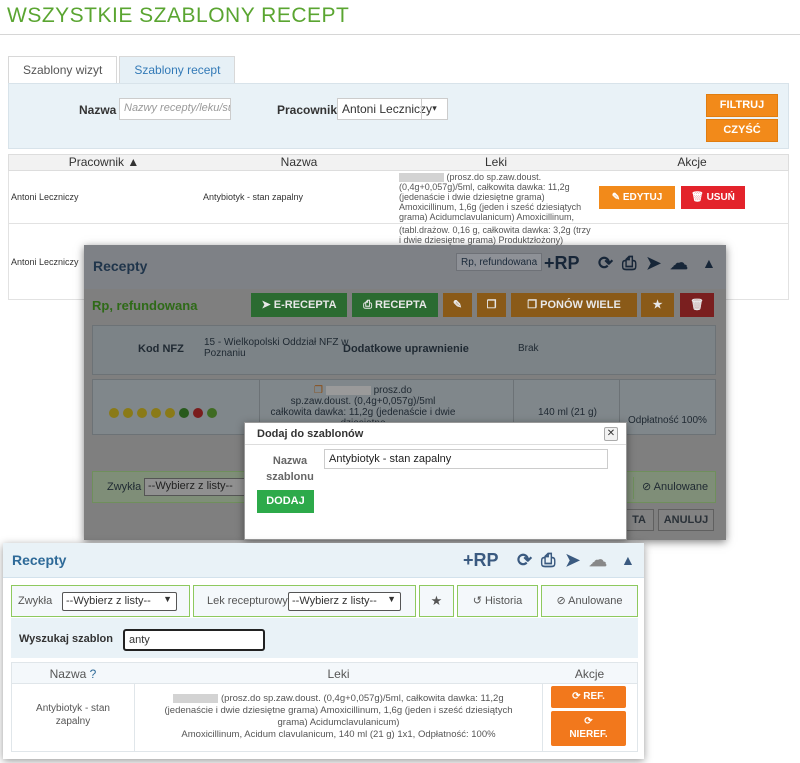 The width and height of the screenshot is (800, 763). Describe the element at coordinates (567, 412) in the screenshot. I see `amount: 140 ml (21 g)` at that location.